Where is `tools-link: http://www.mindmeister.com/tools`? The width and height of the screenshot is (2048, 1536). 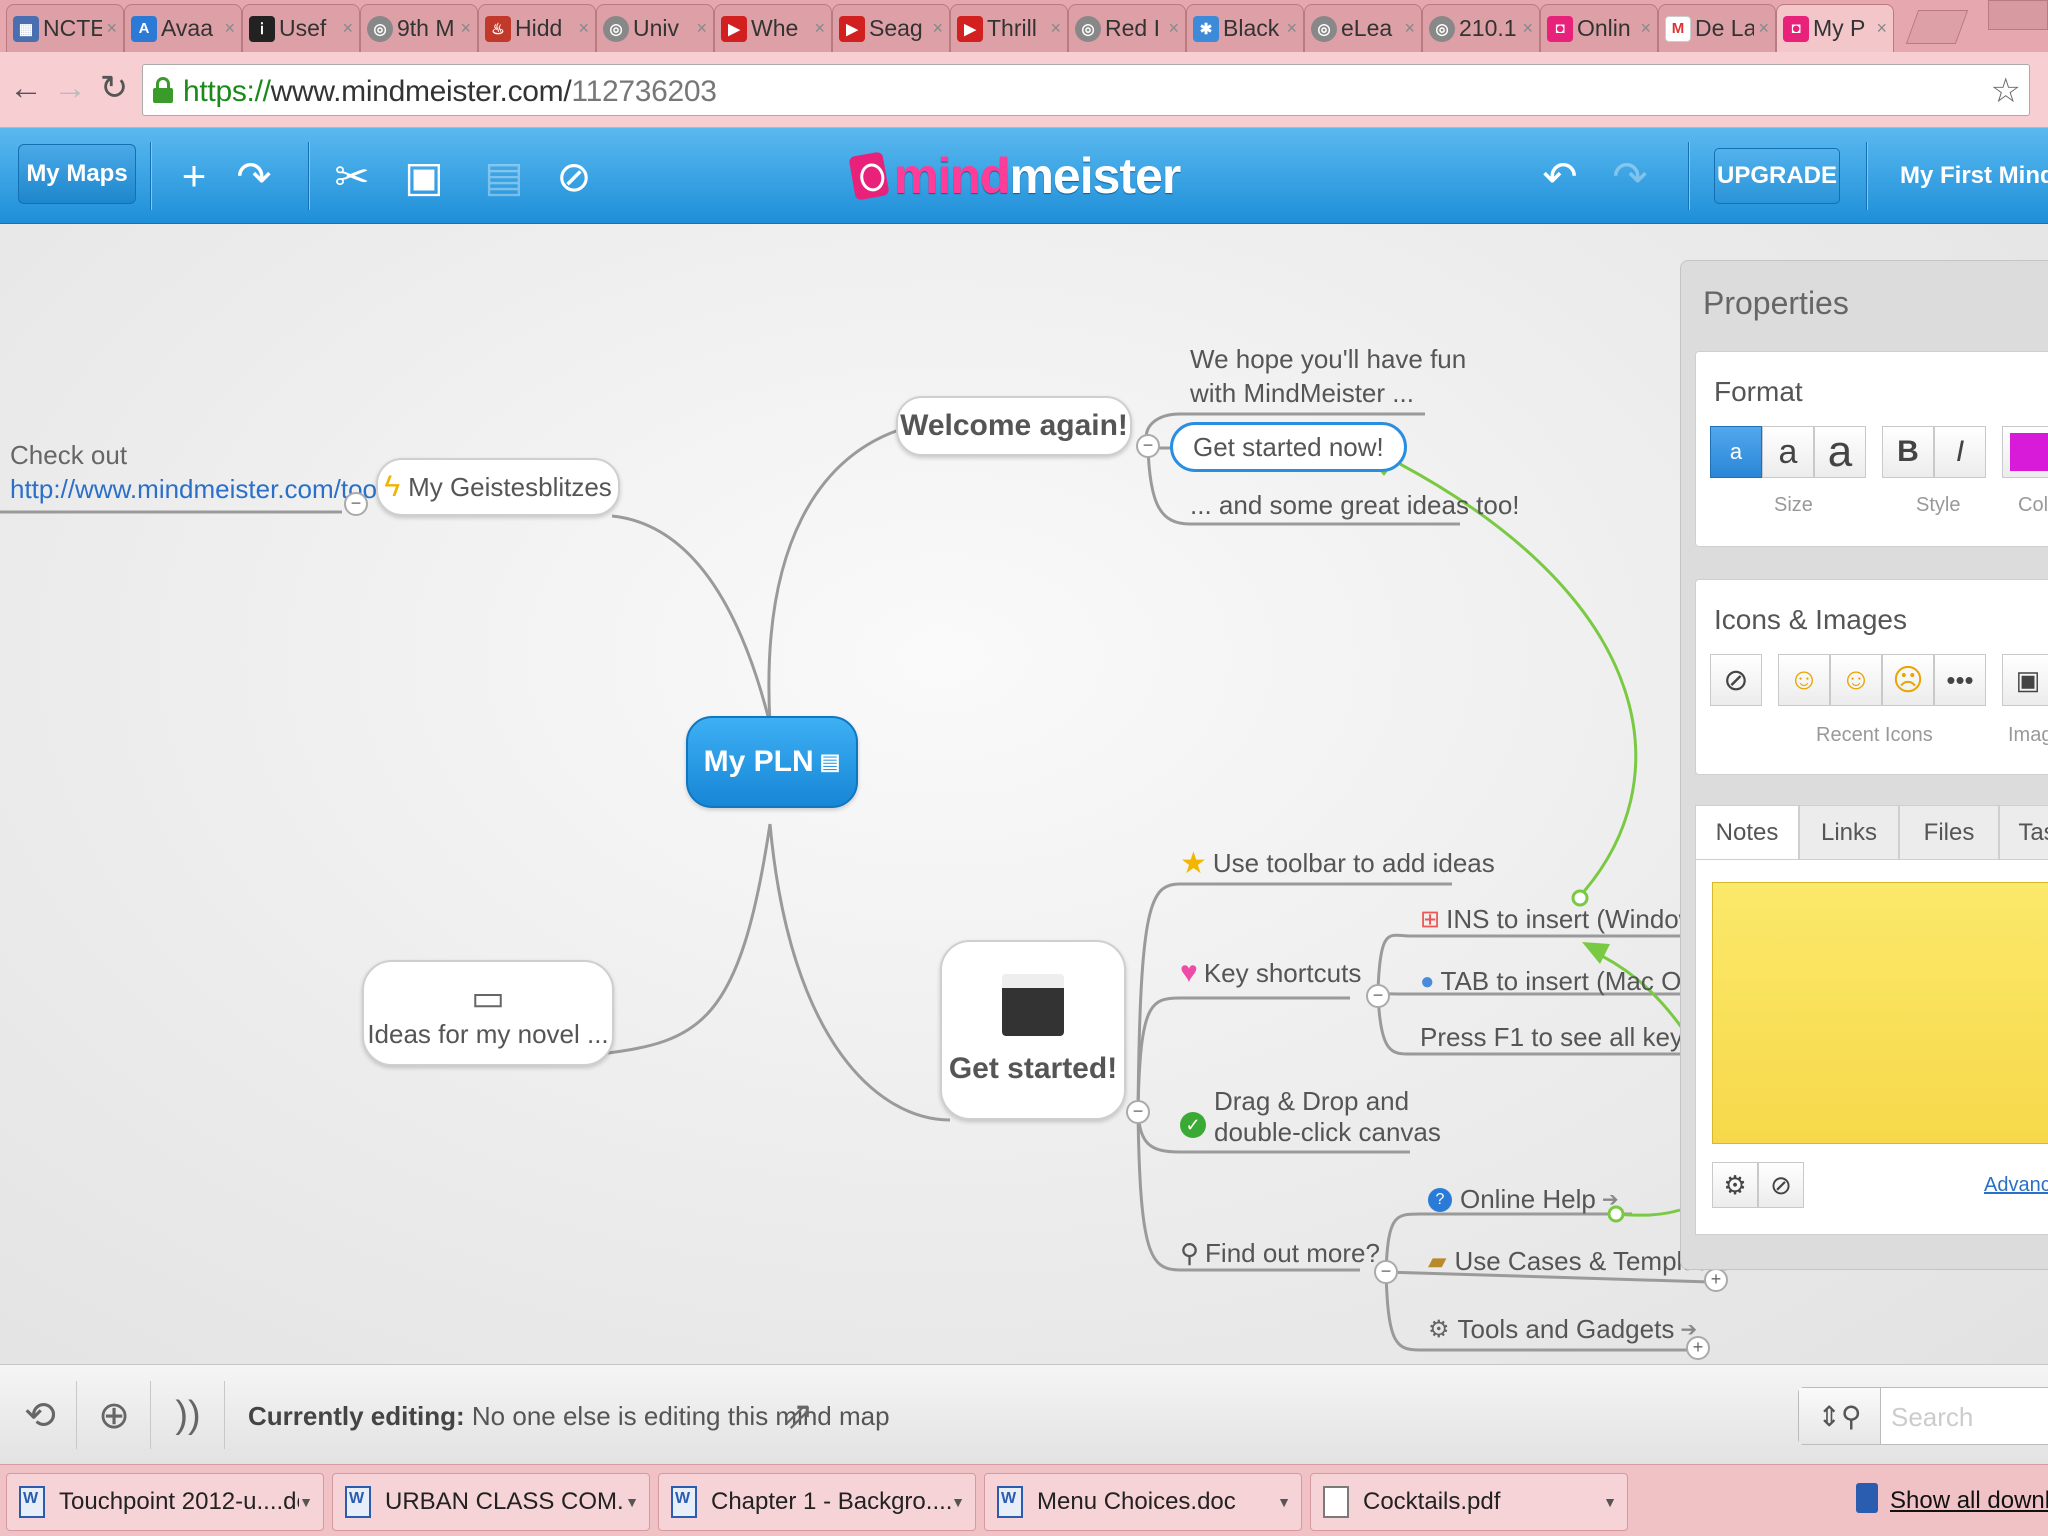 tools-link: http://www.mindmeister.com/tools is located at coordinates (203, 489).